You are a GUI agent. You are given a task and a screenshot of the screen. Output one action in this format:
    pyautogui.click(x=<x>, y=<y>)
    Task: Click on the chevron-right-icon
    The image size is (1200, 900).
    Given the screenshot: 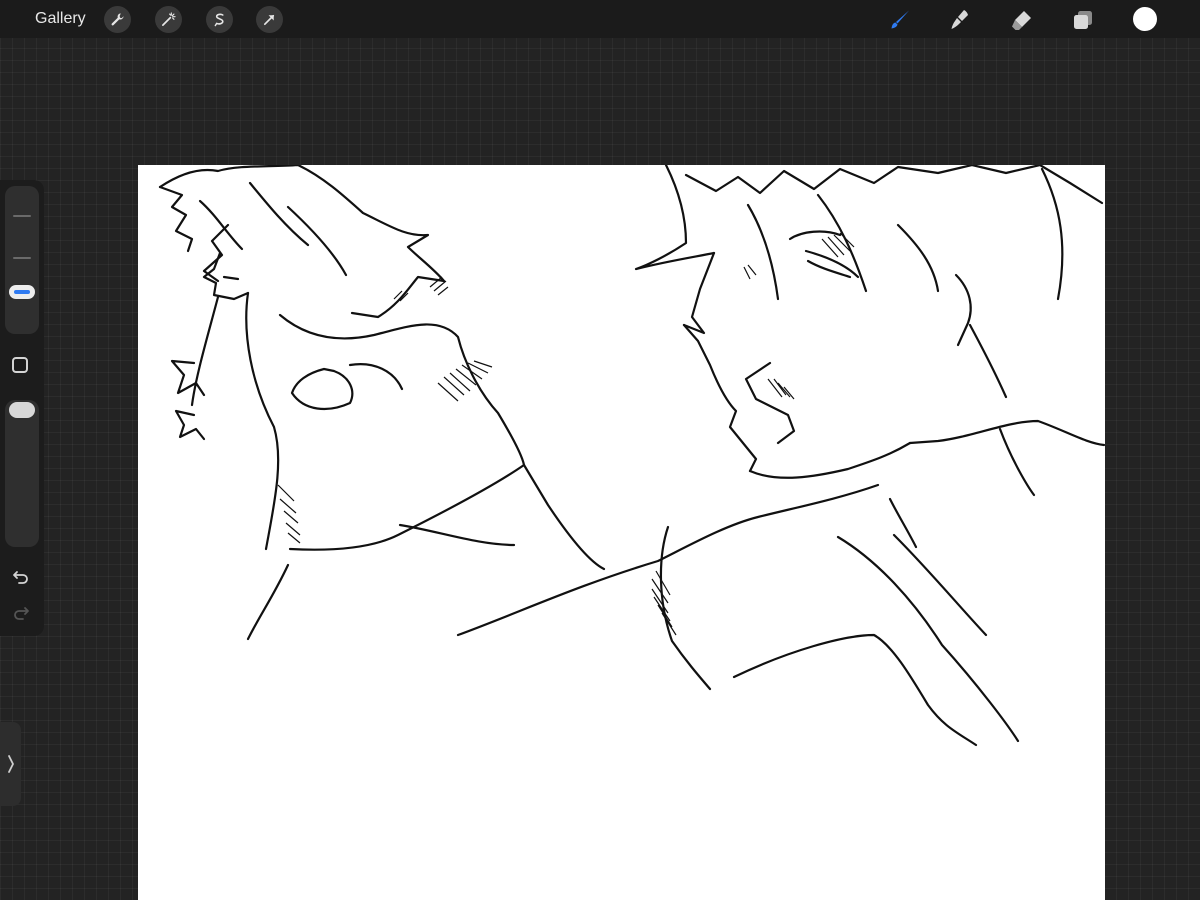 What is the action you would take?
    pyautogui.click(x=10, y=764)
    